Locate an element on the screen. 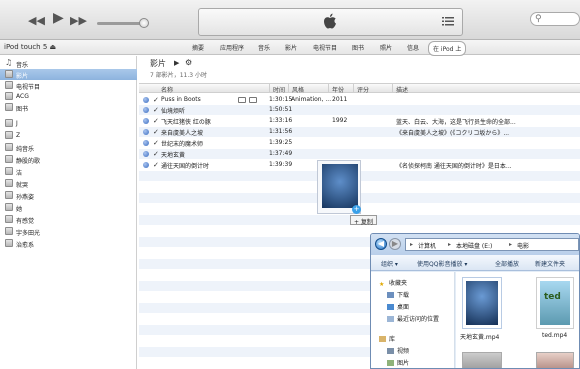 This screenshot has width=580, height=369. nav-recent-places: 最近访问的位置 is located at coordinates (413, 318).